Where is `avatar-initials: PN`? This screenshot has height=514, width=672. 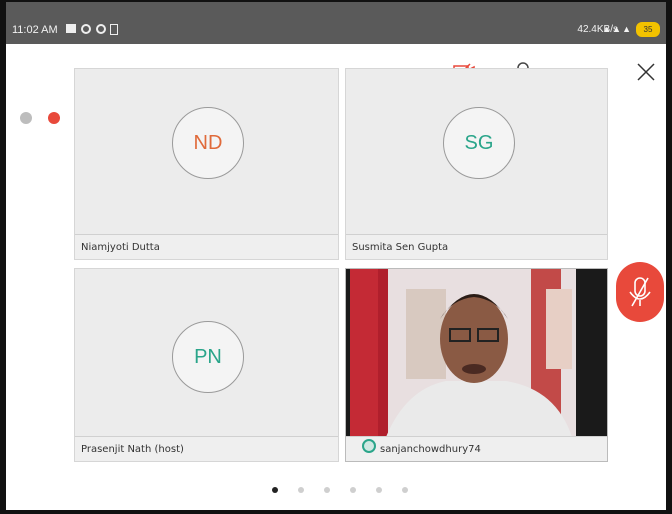
avatar-initials: PN is located at coordinates (208, 357).